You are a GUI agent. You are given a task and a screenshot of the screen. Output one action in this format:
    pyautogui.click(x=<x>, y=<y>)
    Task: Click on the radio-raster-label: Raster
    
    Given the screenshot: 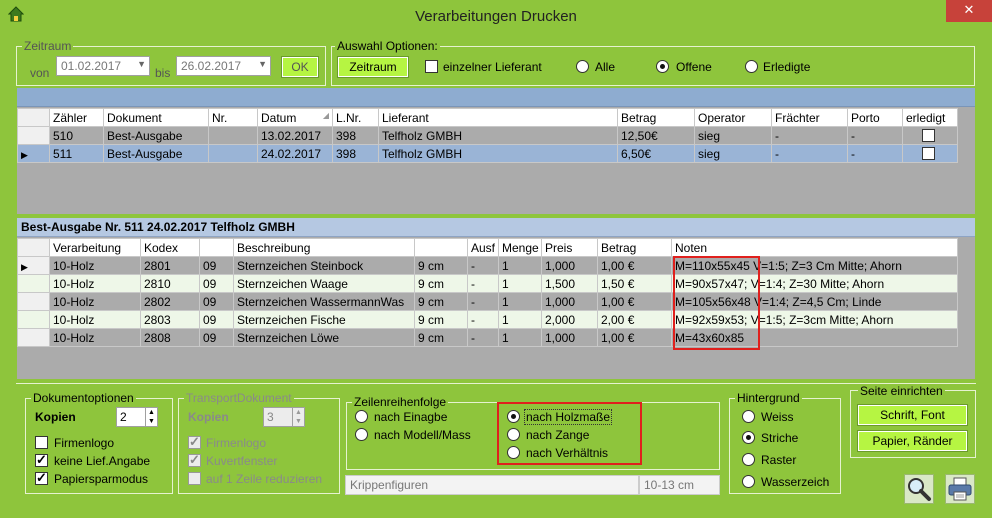 What is the action you would take?
    pyautogui.click(x=779, y=460)
    